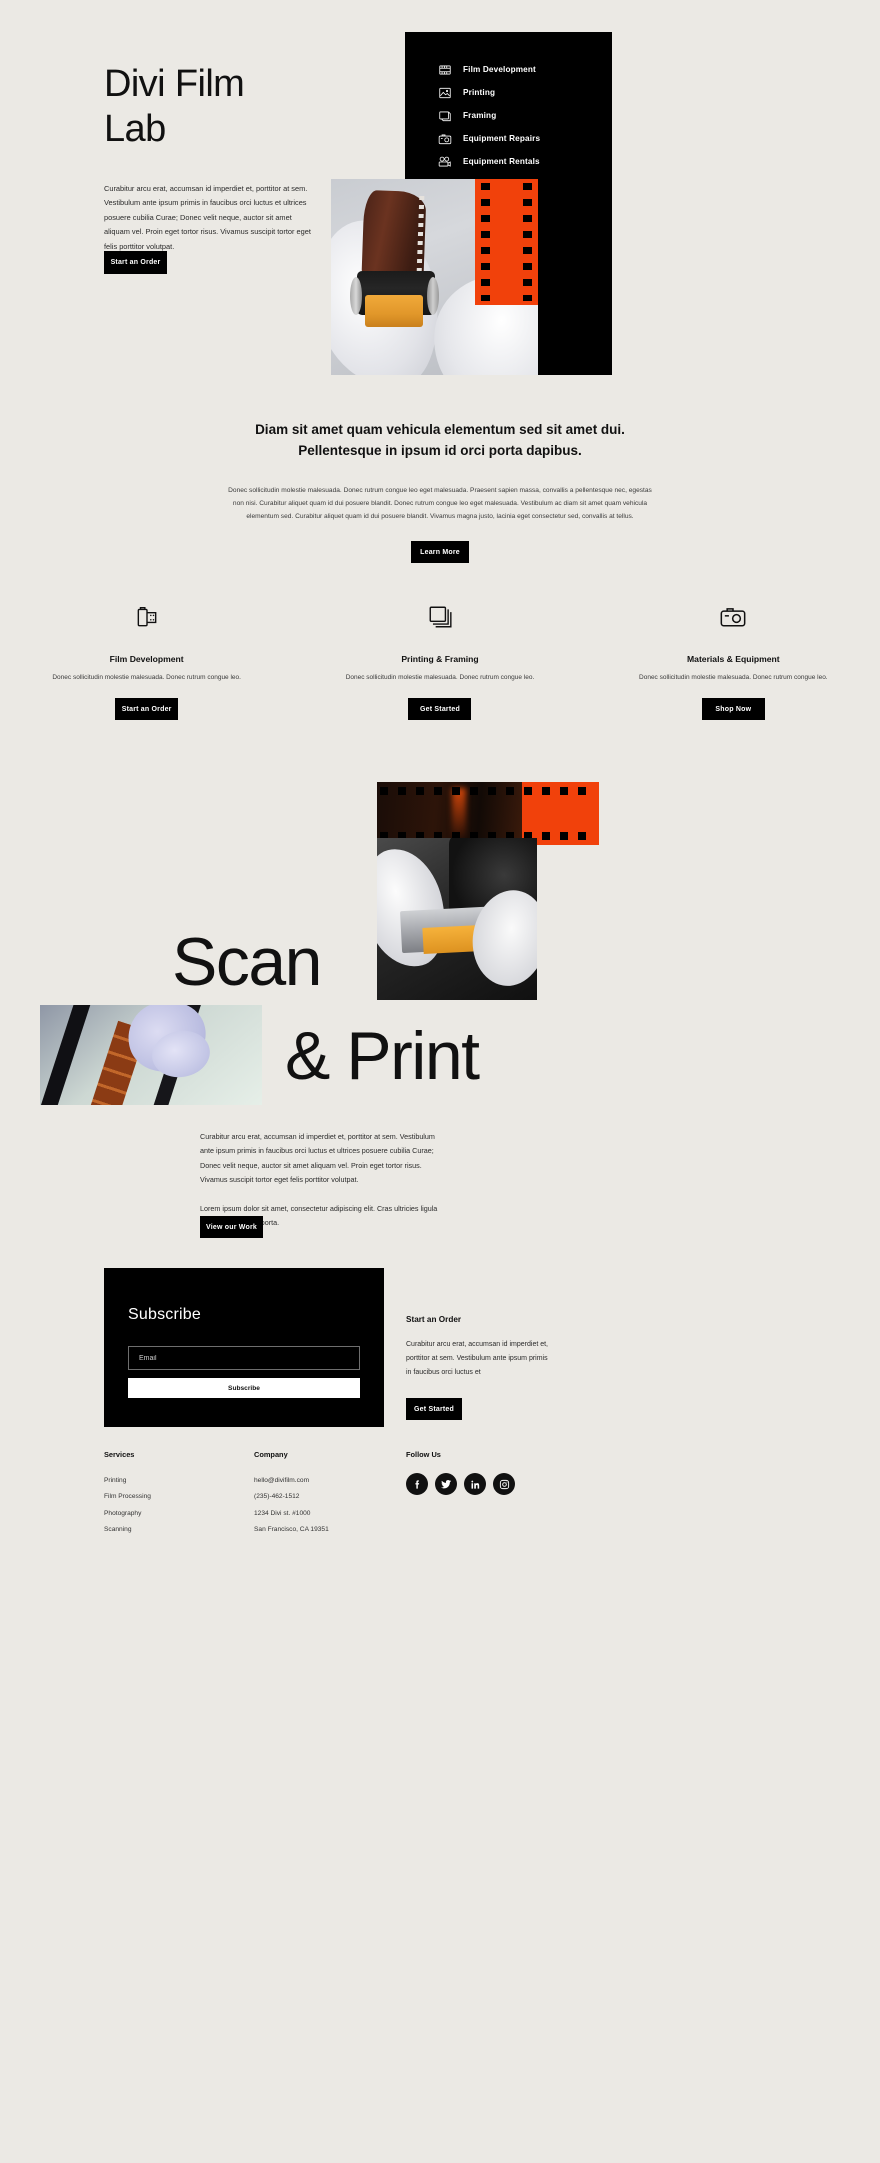 The image size is (880, 2163). I want to click on start-an-order-heading: Start an Order, so click(434, 1319).